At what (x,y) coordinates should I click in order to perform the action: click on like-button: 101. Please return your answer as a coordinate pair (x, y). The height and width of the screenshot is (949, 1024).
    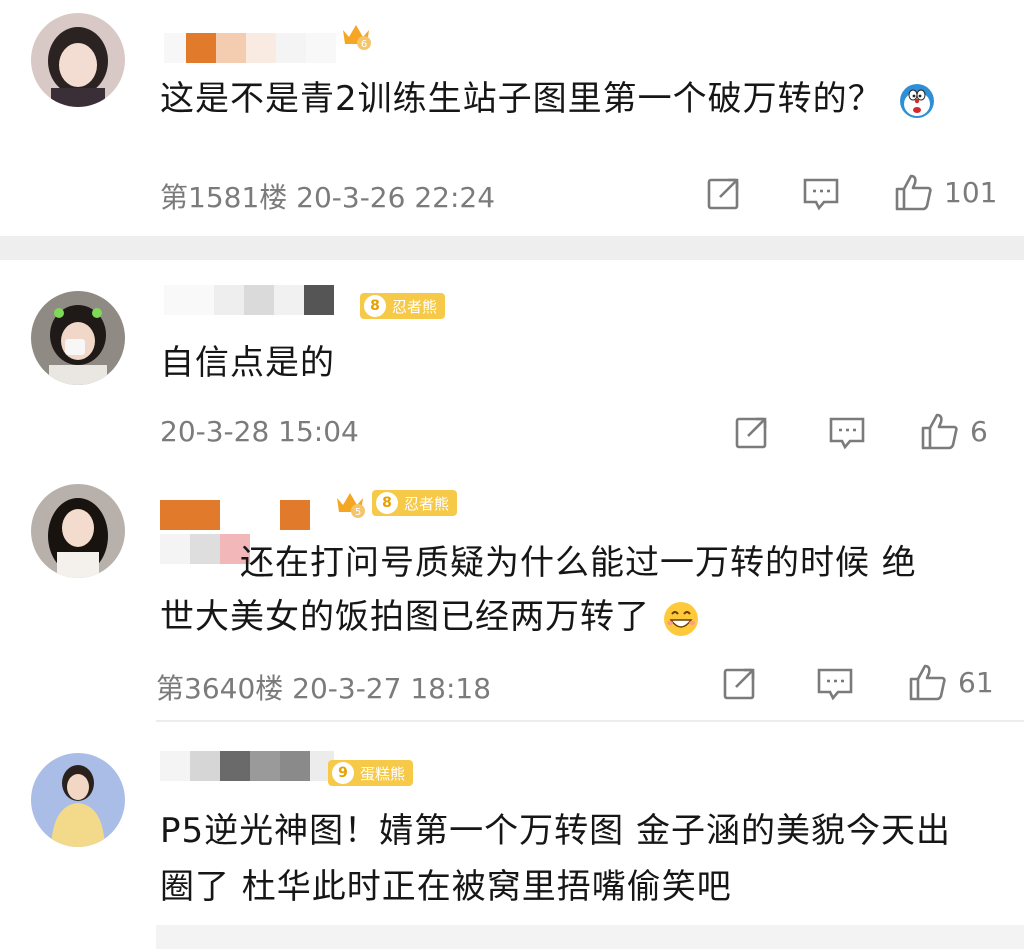
    Looking at the image, I should click on (945, 192).